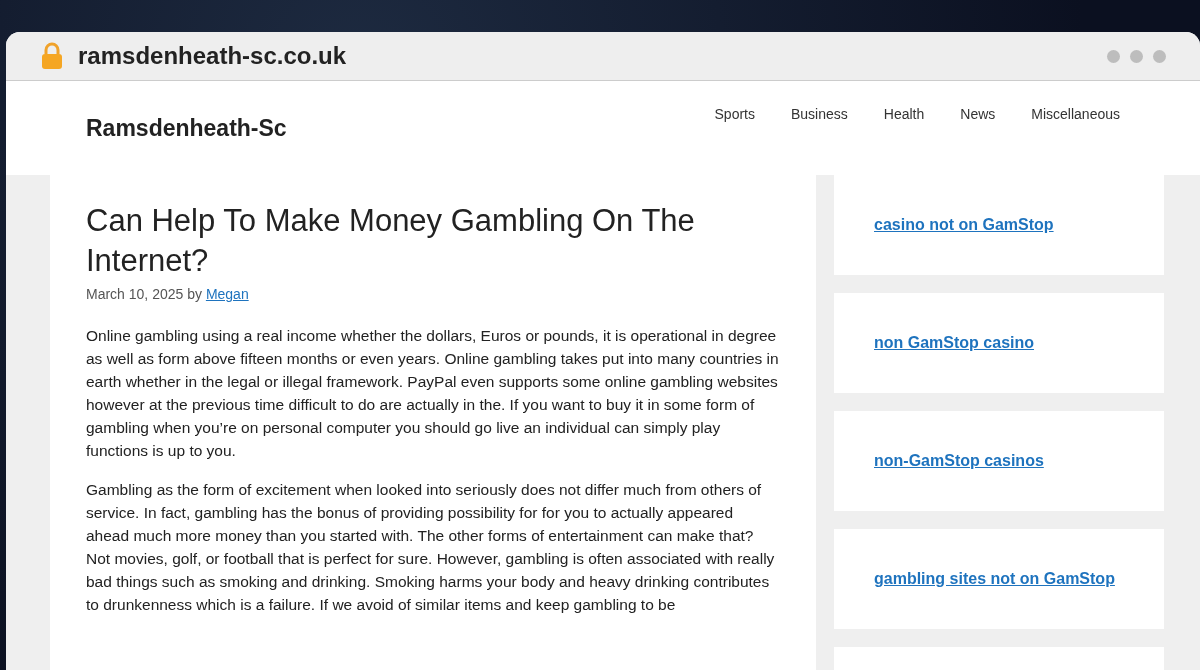 The width and height of the screenshot is (1200, 670). I want to click on sidebar-link: non-GamStop casinos, so click(959, 461).